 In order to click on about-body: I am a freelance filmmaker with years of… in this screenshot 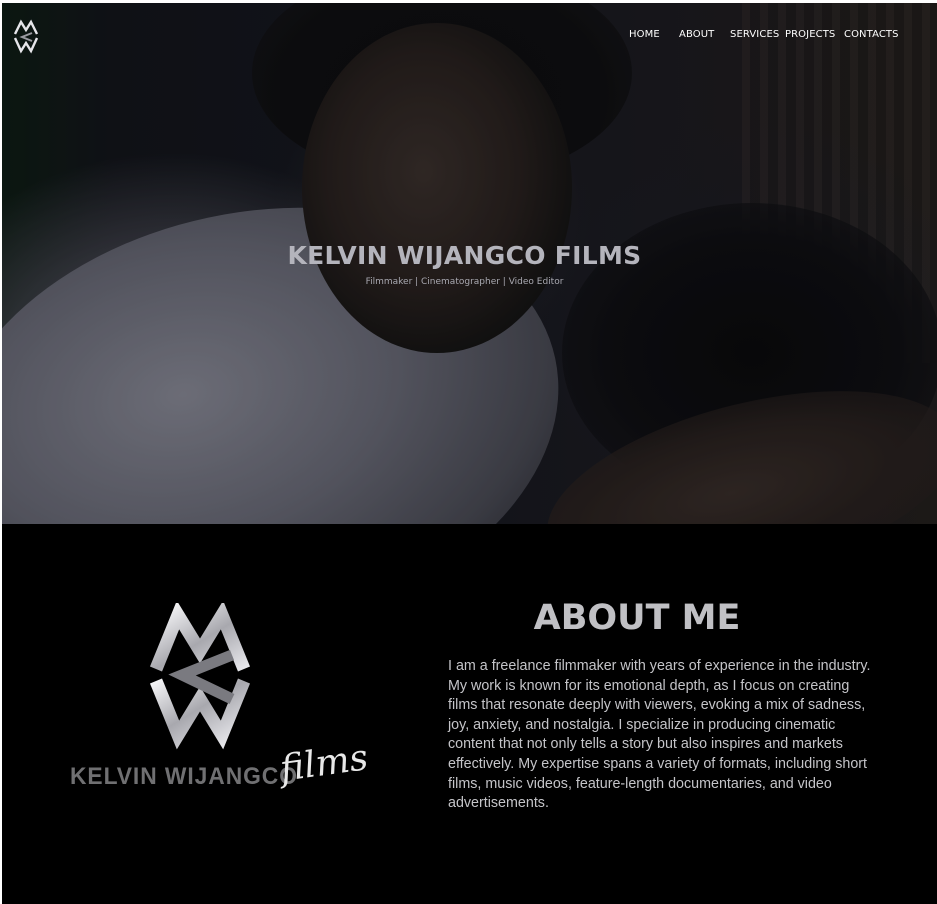, I will do `click(659, 735)`.